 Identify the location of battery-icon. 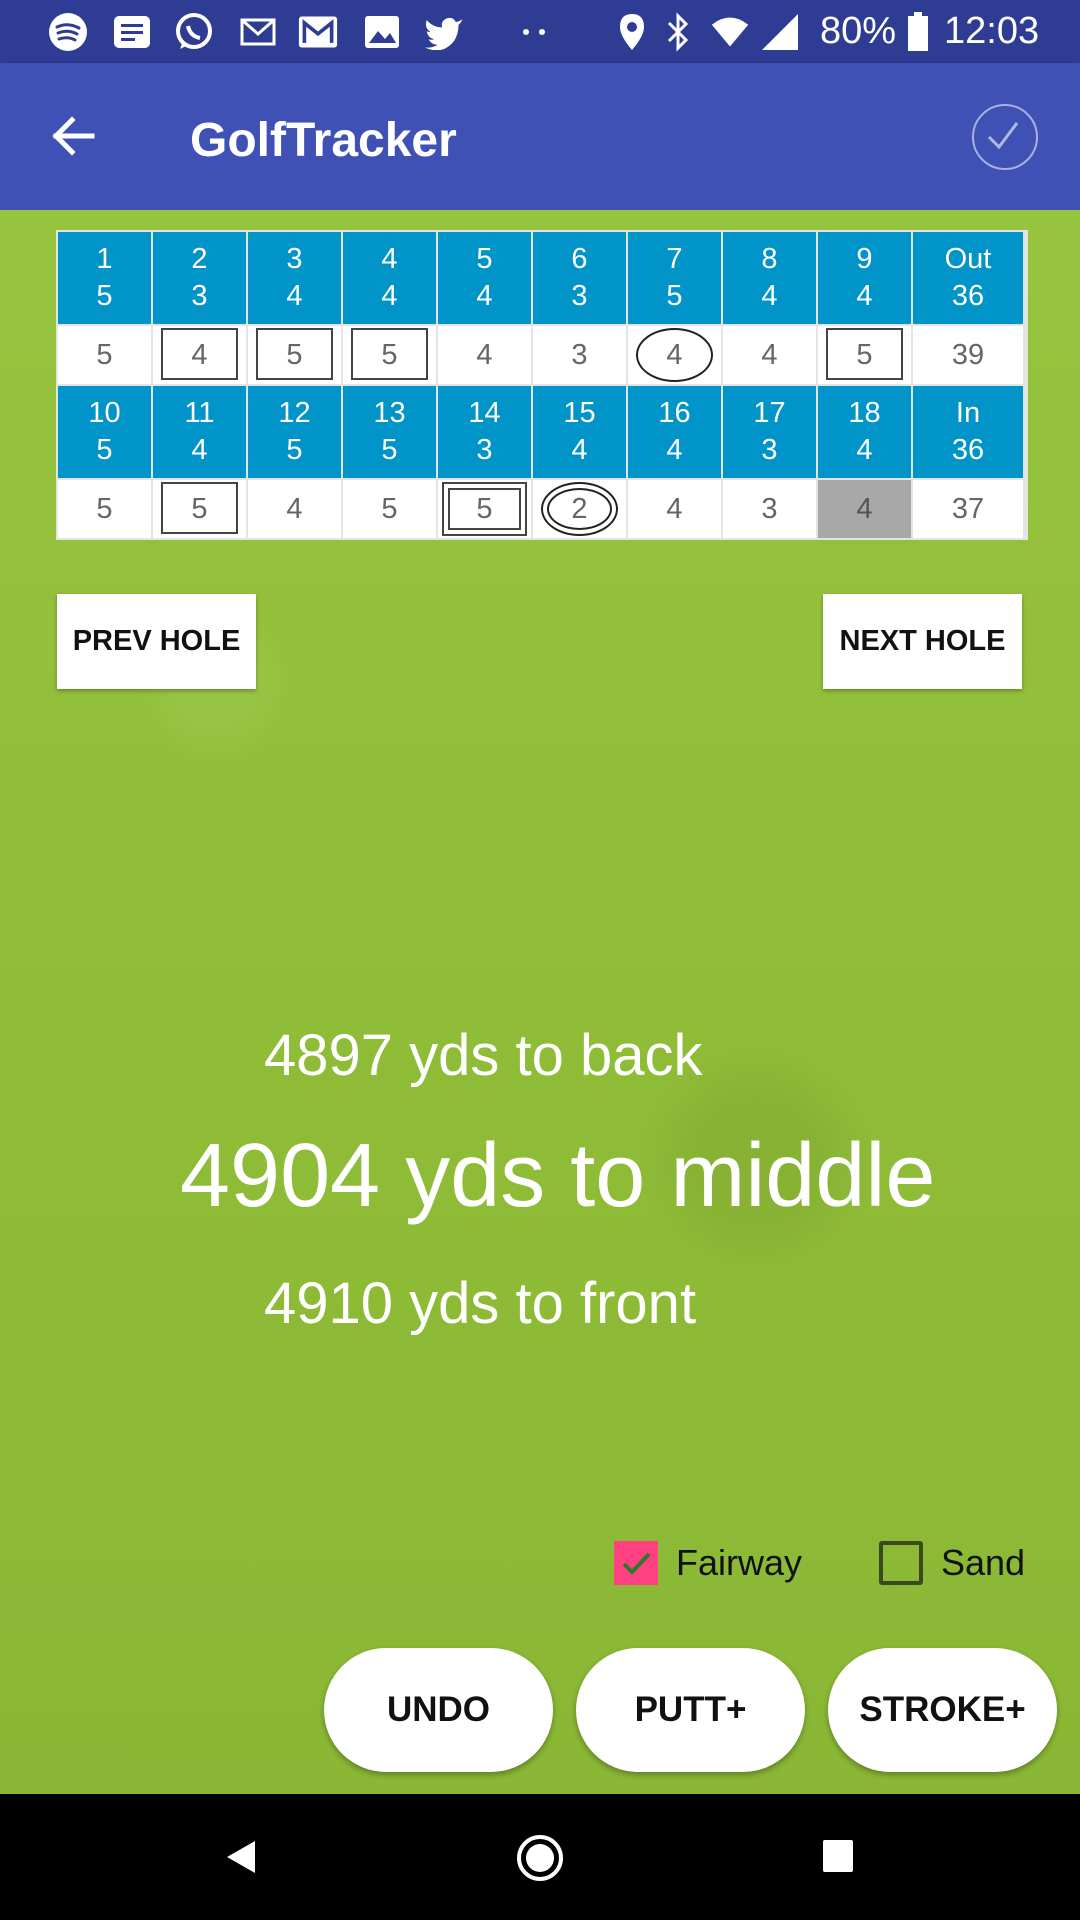
(918, 32).